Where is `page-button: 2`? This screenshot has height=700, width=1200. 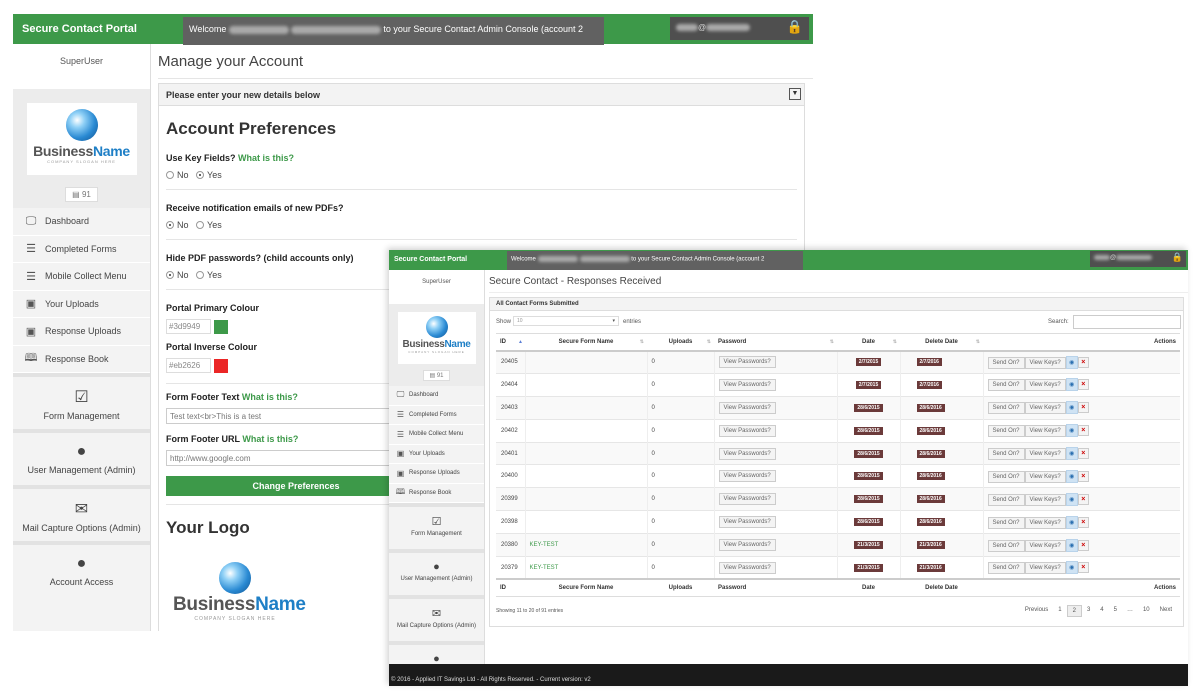
page-button: 2 is located at coordinates (1074, 611).